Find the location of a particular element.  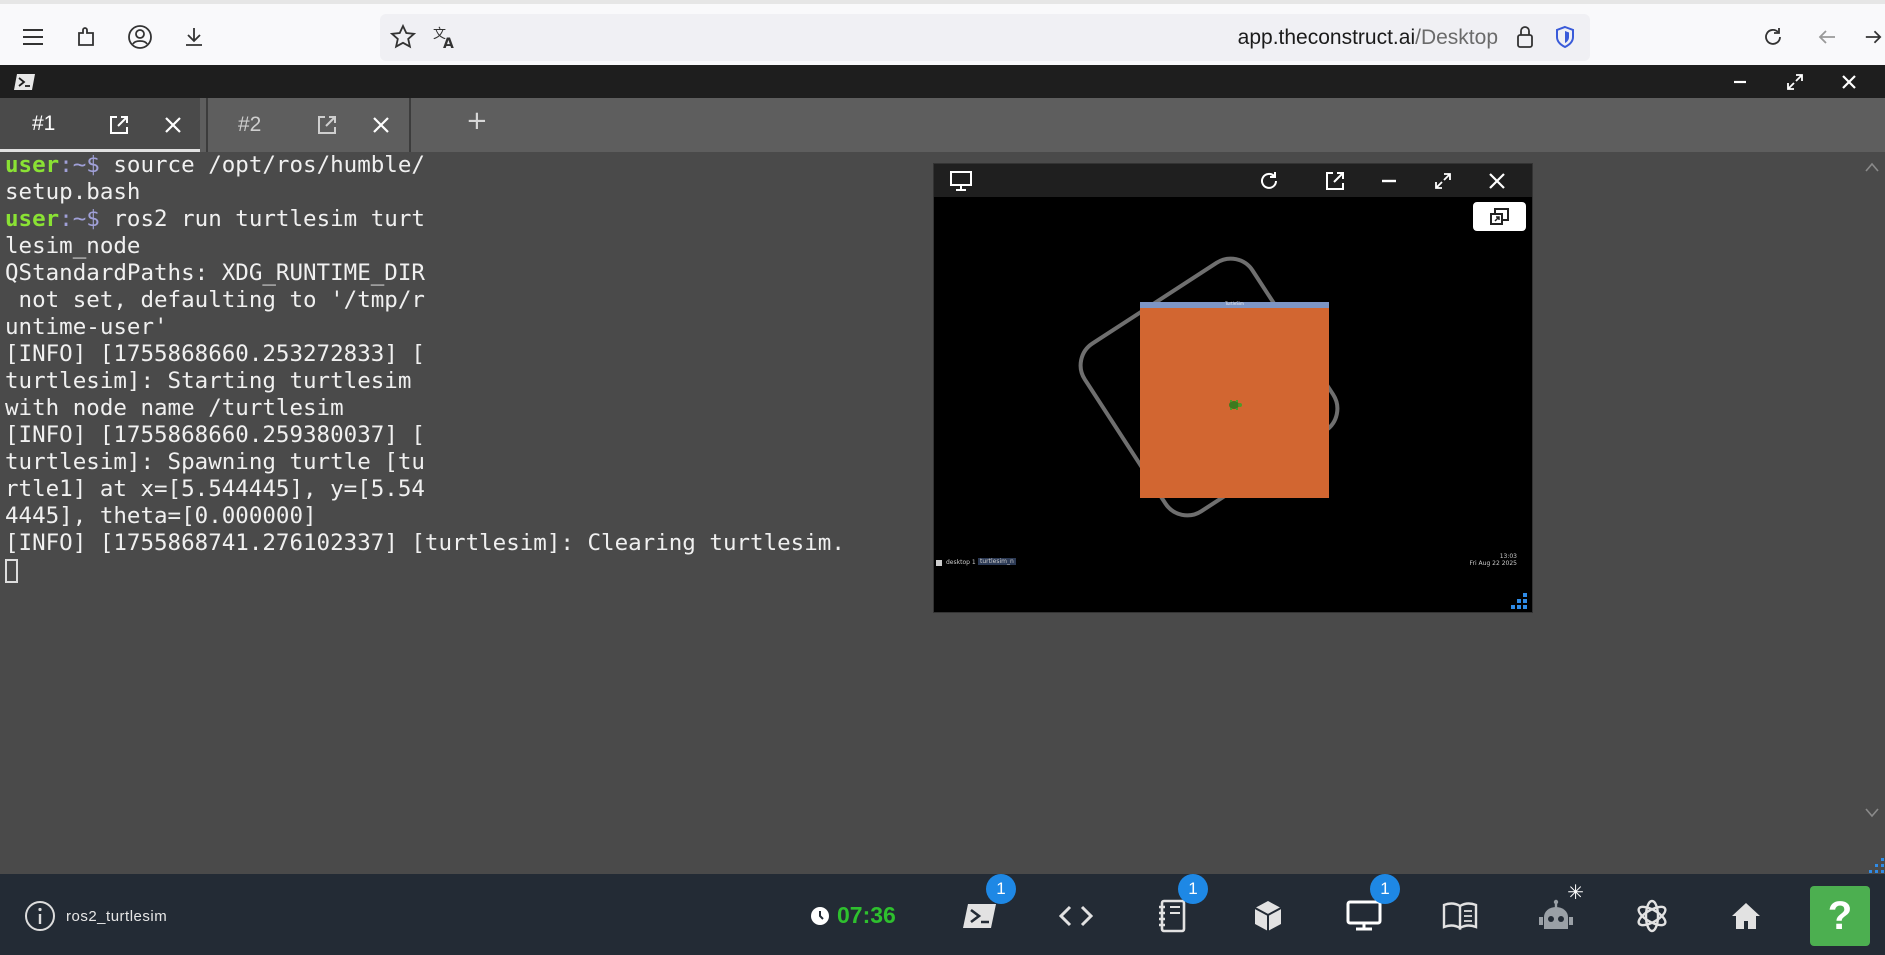

robot-icon is located at coordinates (1556, 914).